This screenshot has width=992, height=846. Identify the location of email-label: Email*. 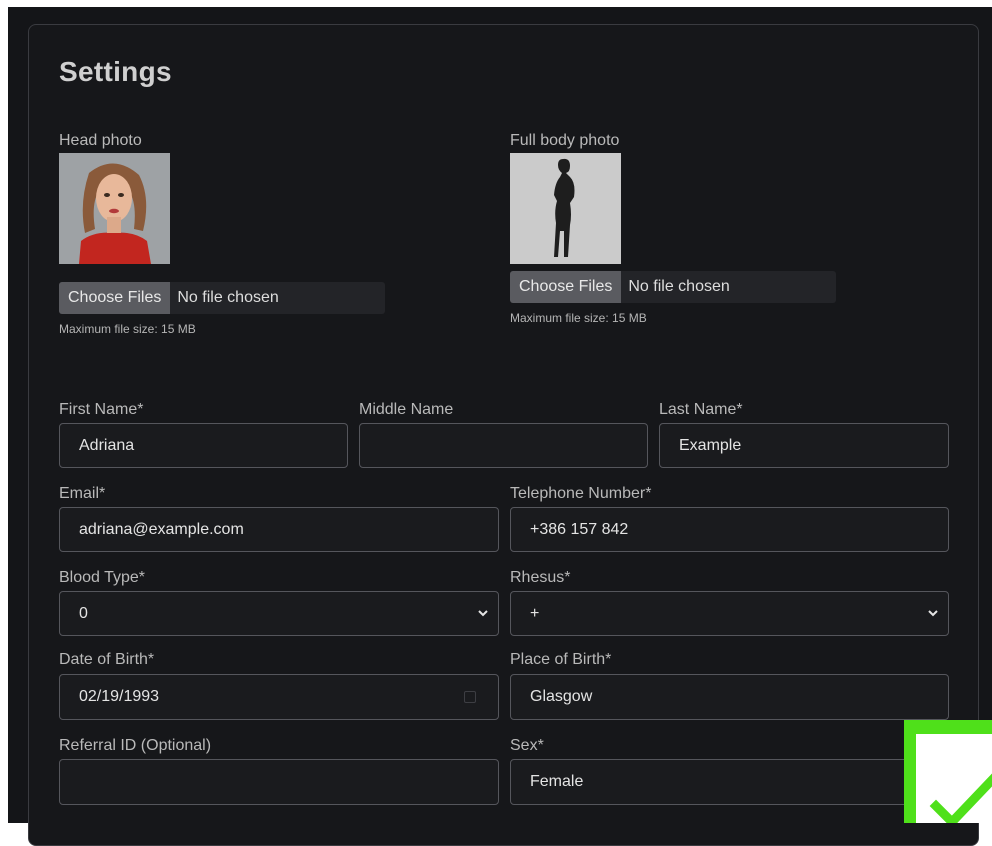
(82, 493).